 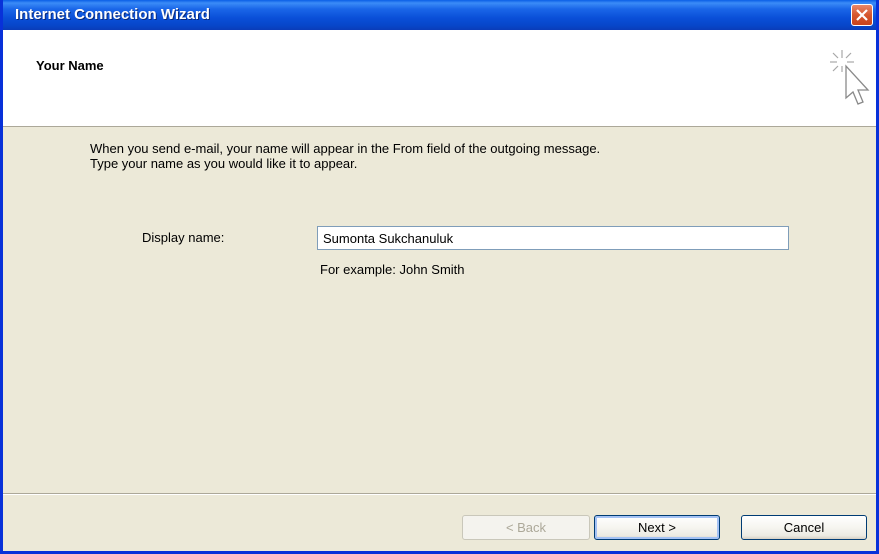 I want to click on back-button: < Back, so click(x=526, y=527).